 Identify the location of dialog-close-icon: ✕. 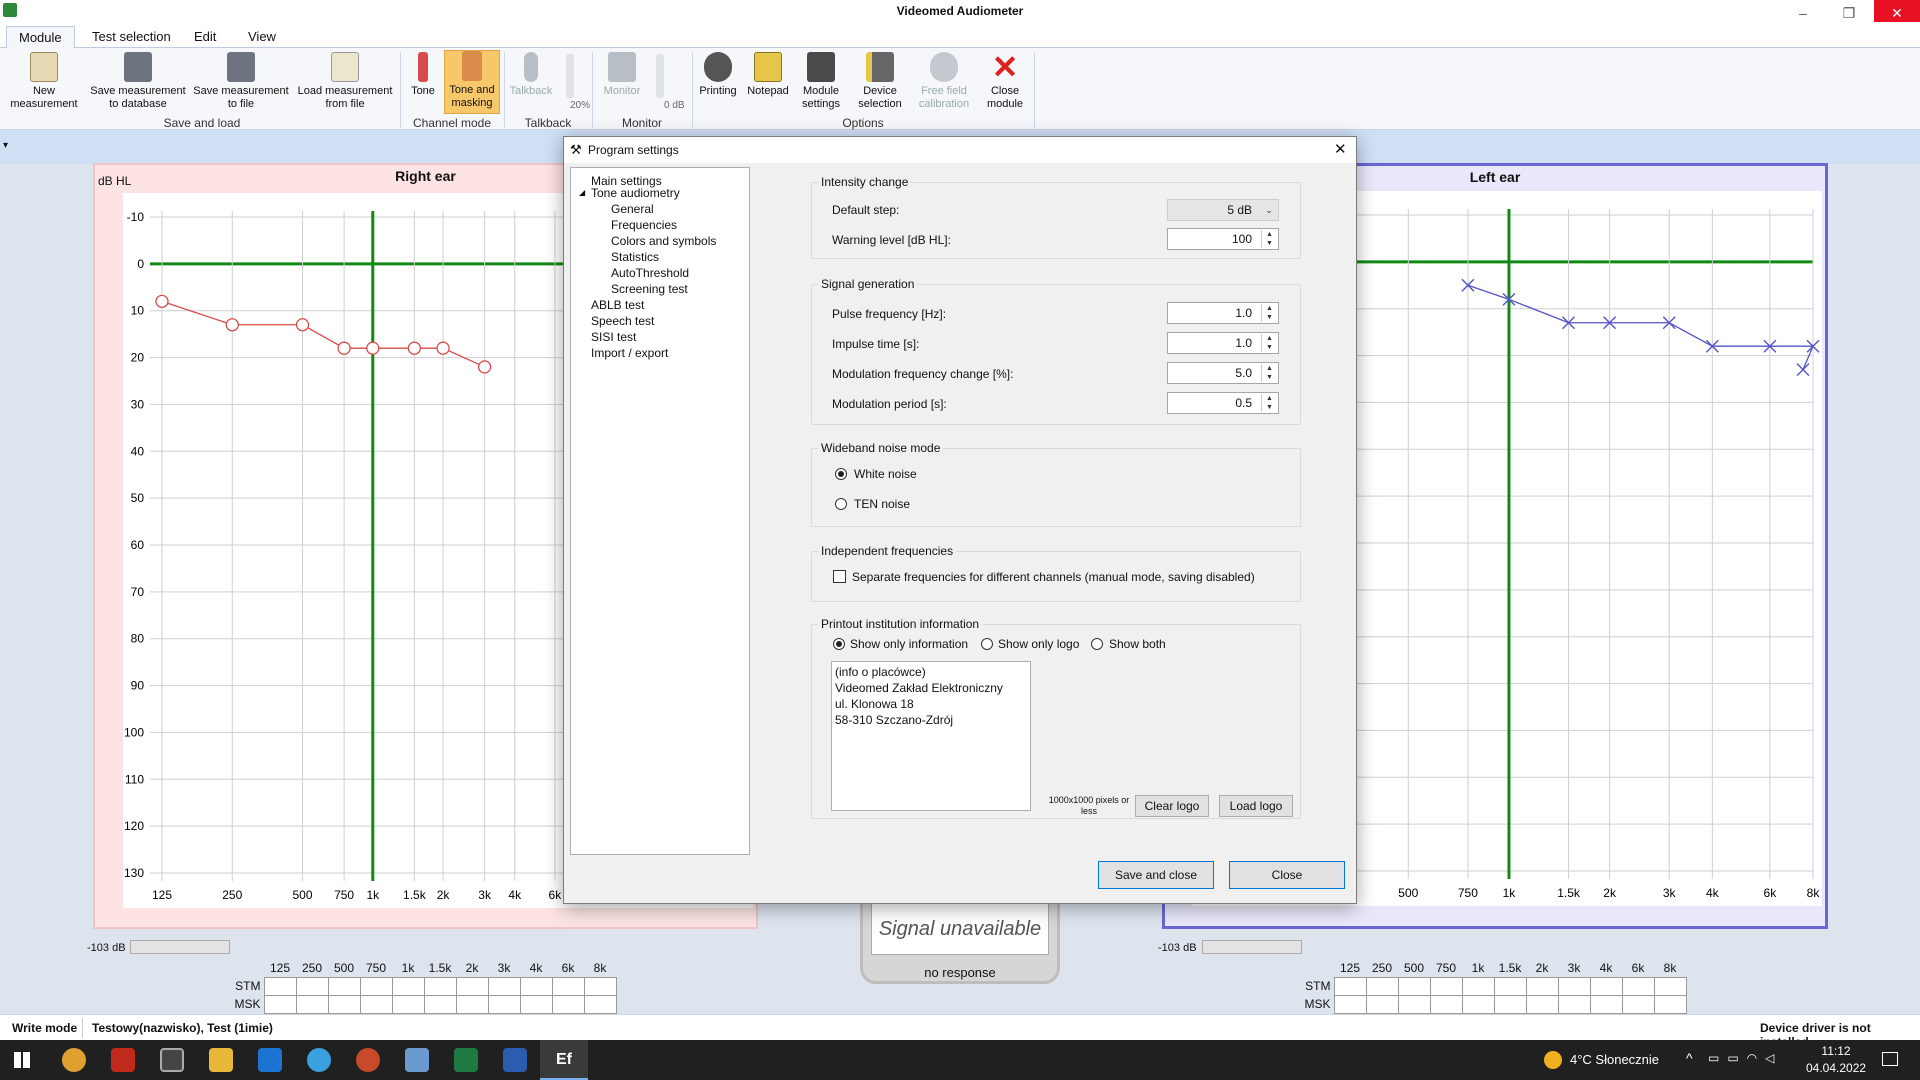
(1340, 149).